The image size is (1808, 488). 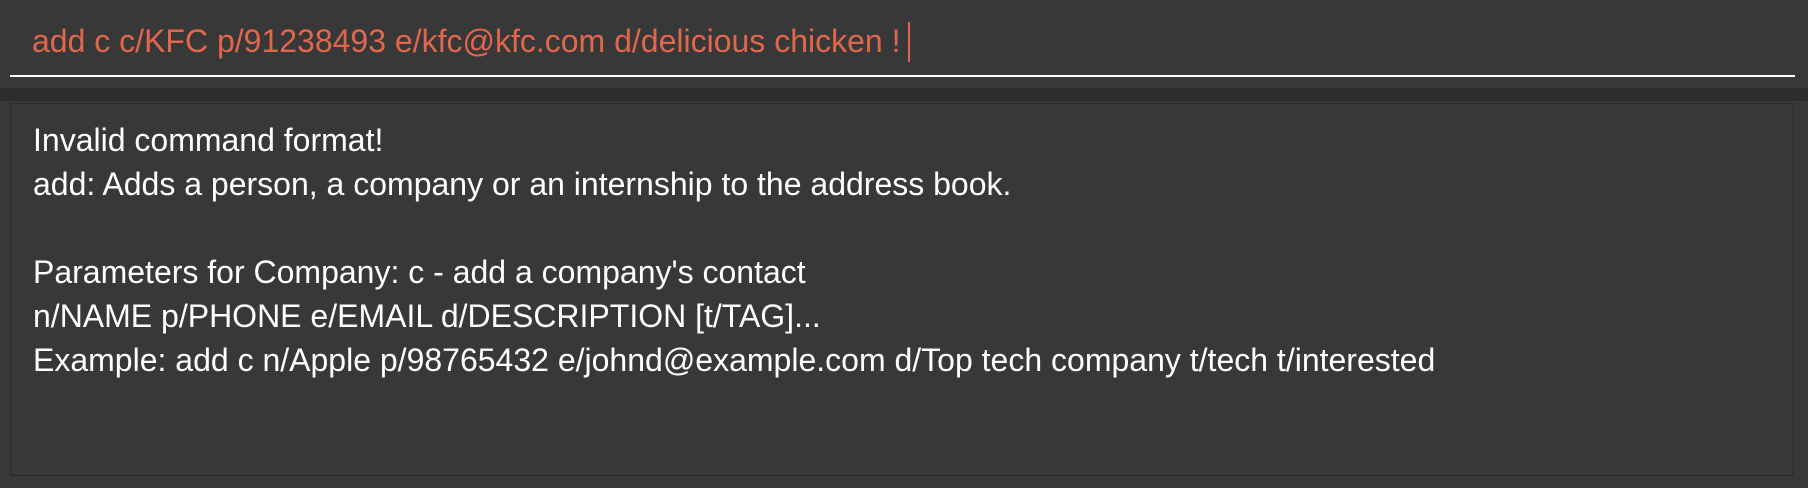 What do you see at coordinates (904, 94) in the screenshot?
I see `panel-separator` at bounding box center [904, 94].